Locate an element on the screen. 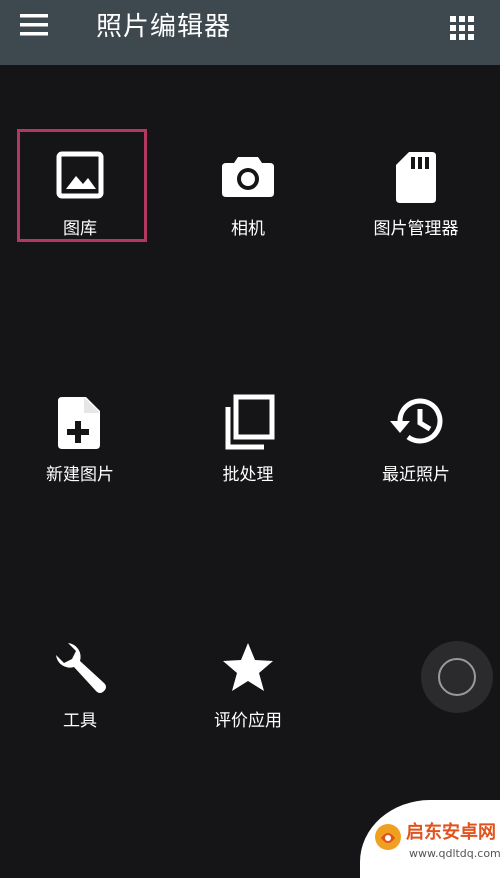 Image resolution: width=500 pixels, height=878 pixels. tile-tools: 工具 is located at coordinates (80, 689).